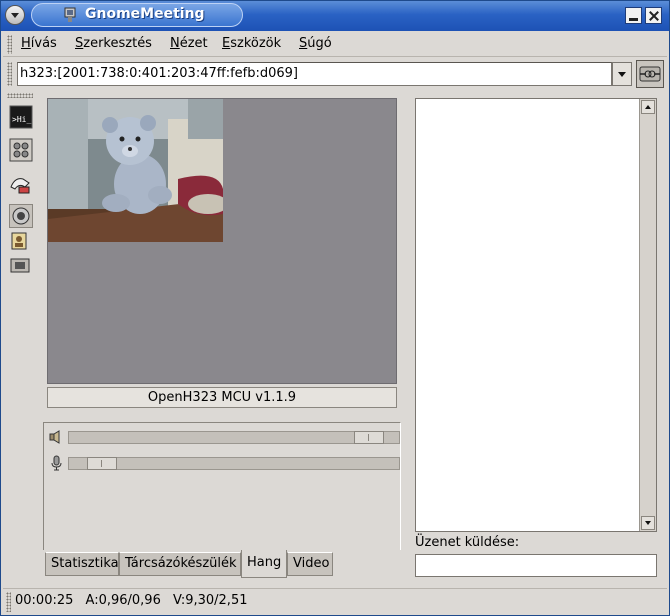 The image size is (670, 616). Describe the element at coordinates (226, 43) in the screenshot. I see `menu-tools-mnemonic: E` at that location.